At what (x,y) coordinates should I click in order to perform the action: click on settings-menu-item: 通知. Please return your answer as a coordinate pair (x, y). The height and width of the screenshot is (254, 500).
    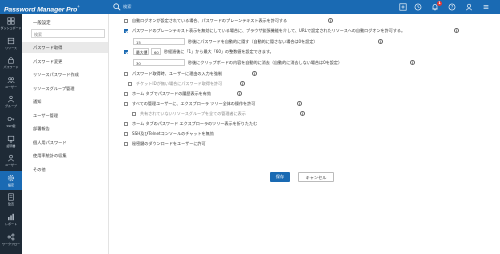
    Looking at the image, I should click on (65, 101).